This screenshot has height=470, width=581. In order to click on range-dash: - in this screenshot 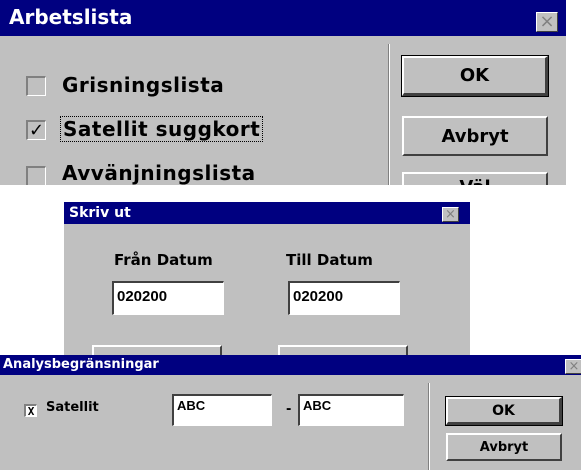, I will do `click(289, 409)`.